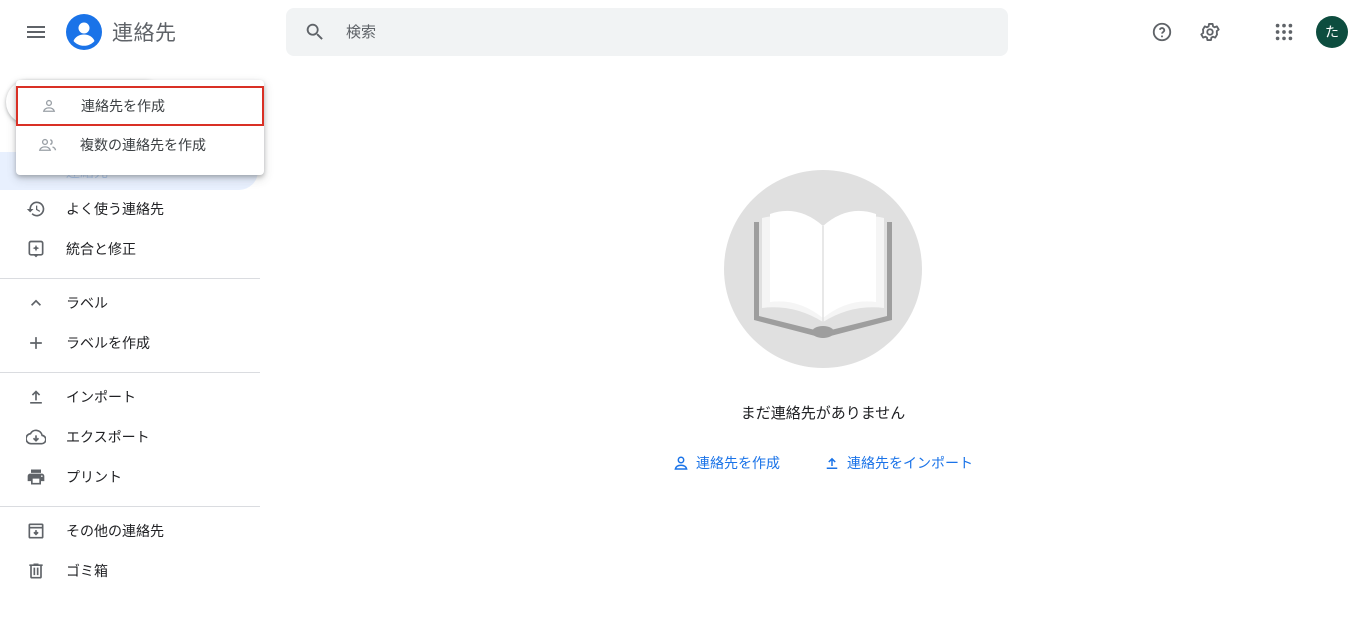 This screenshot has height=625, width=1366. I want to click on app-title: 連絡先, so click(144, 33).